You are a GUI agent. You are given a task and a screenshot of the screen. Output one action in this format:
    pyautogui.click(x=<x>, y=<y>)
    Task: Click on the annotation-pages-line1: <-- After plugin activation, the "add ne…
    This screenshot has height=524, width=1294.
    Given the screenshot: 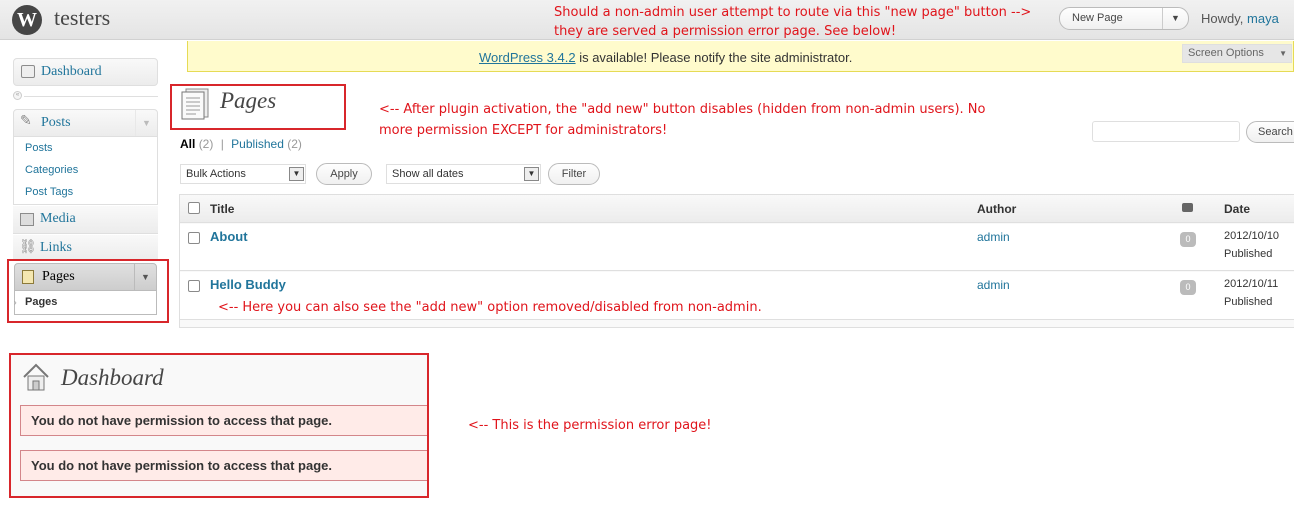 What is the action you would take?
    pyautogui.click(x=682, y=109)
    